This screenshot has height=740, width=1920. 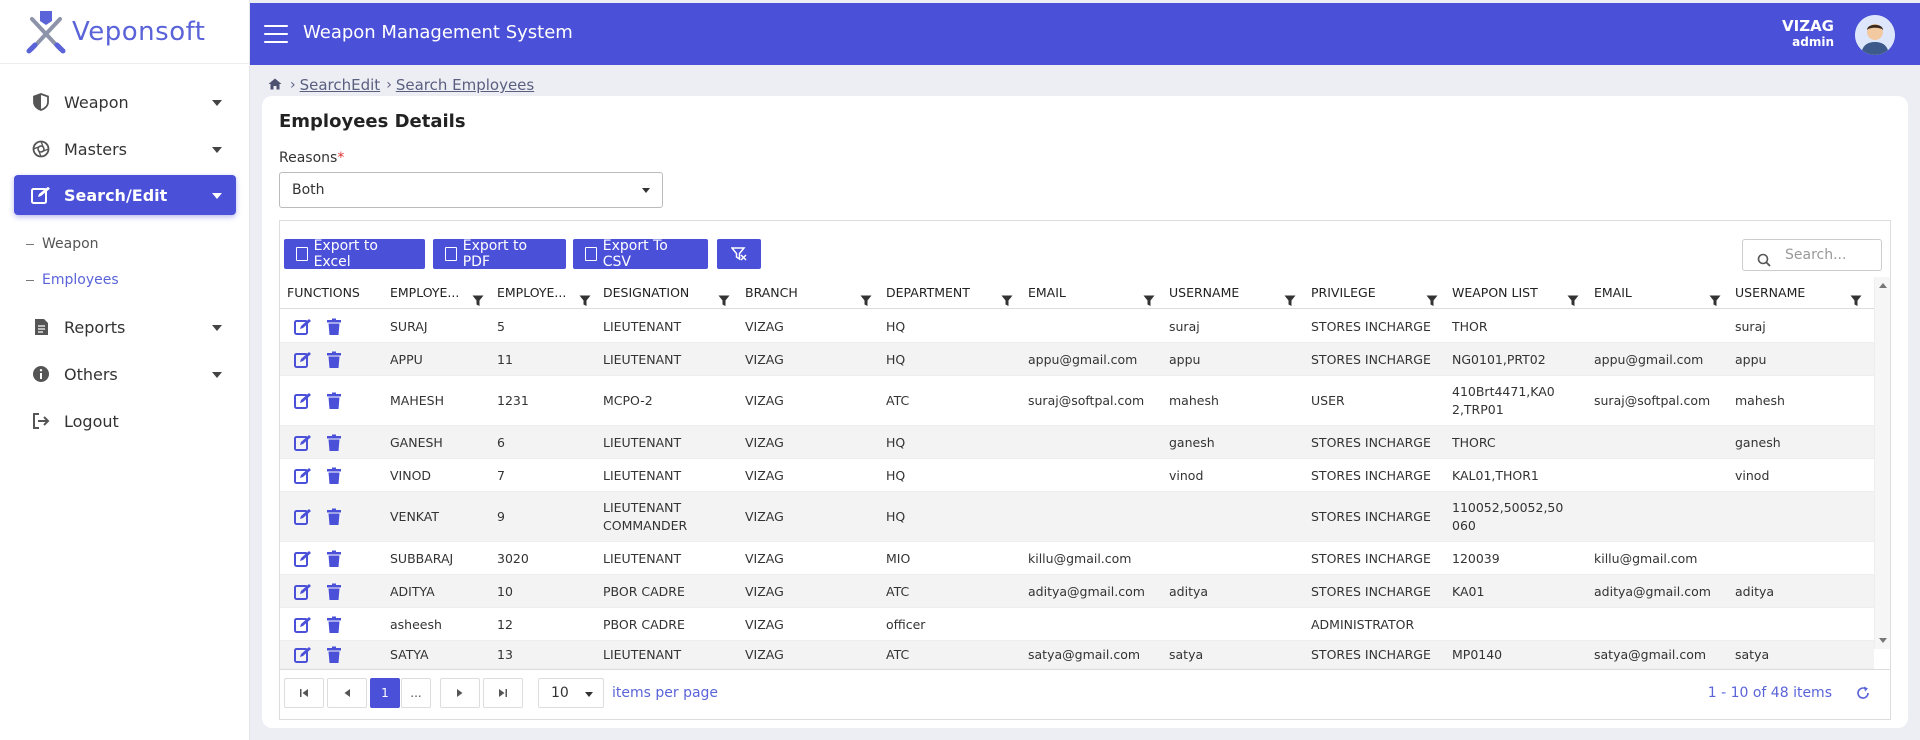 I want to click on column-header: BRANCH, so click(x=813, y=293).